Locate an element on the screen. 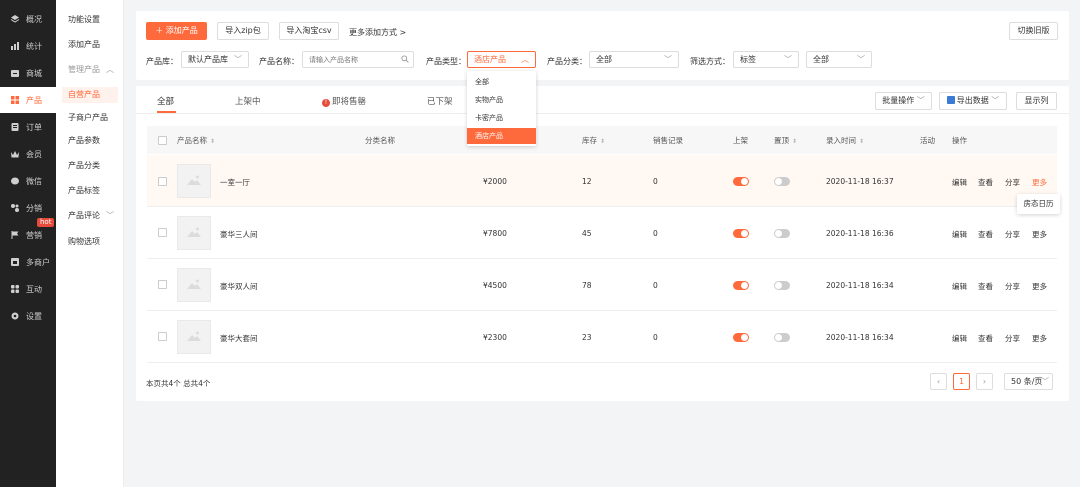  tab-selling-out: ! 即将售罄 is located at coordinates (344, 101).